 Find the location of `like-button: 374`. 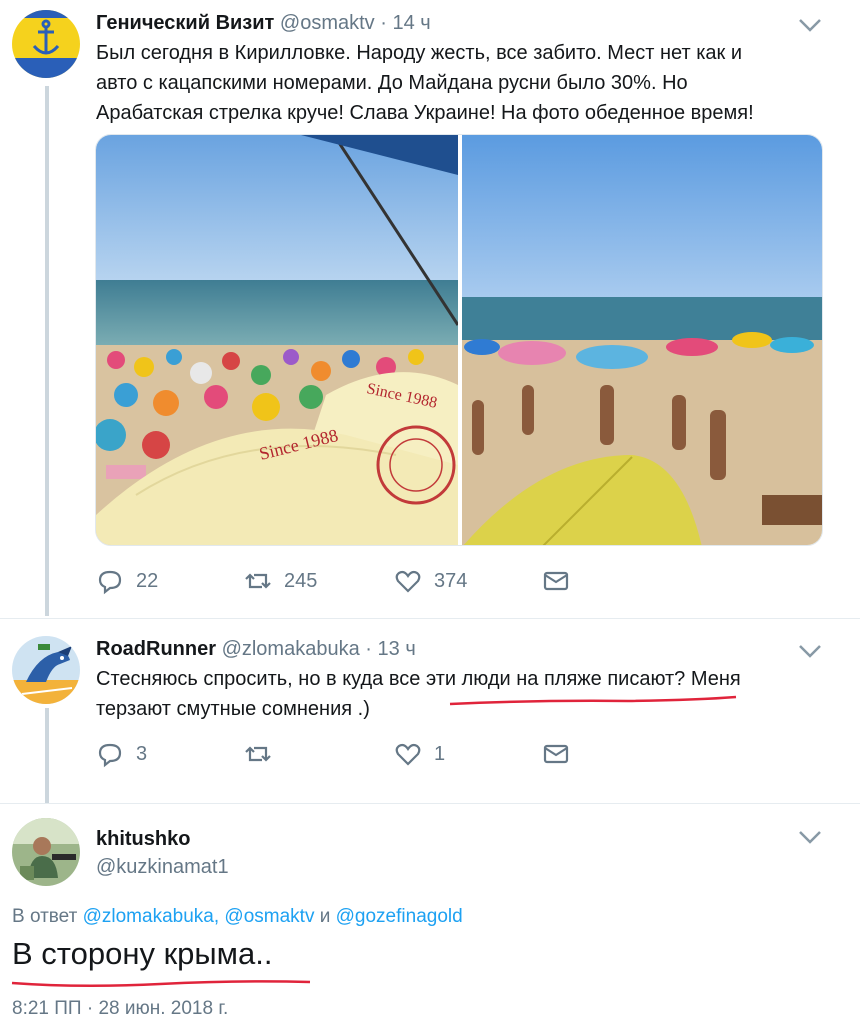

like-button: 374 is located at coordinates (430, 581).